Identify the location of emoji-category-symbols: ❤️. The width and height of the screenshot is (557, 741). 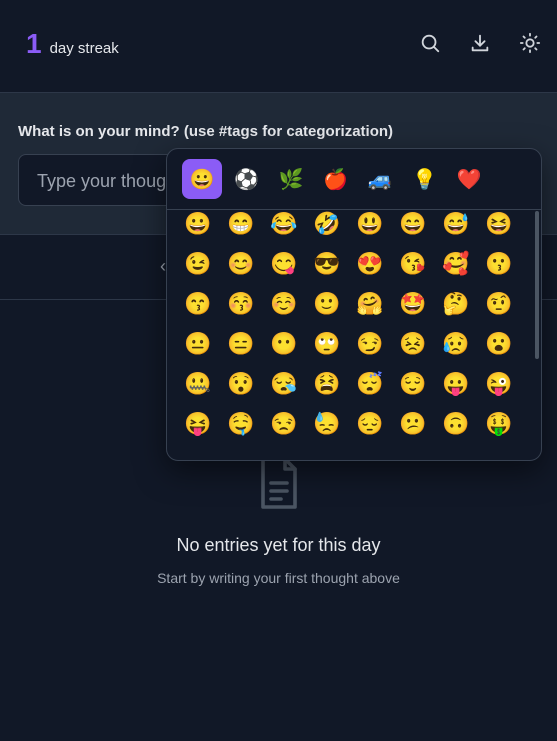
(469, 179).